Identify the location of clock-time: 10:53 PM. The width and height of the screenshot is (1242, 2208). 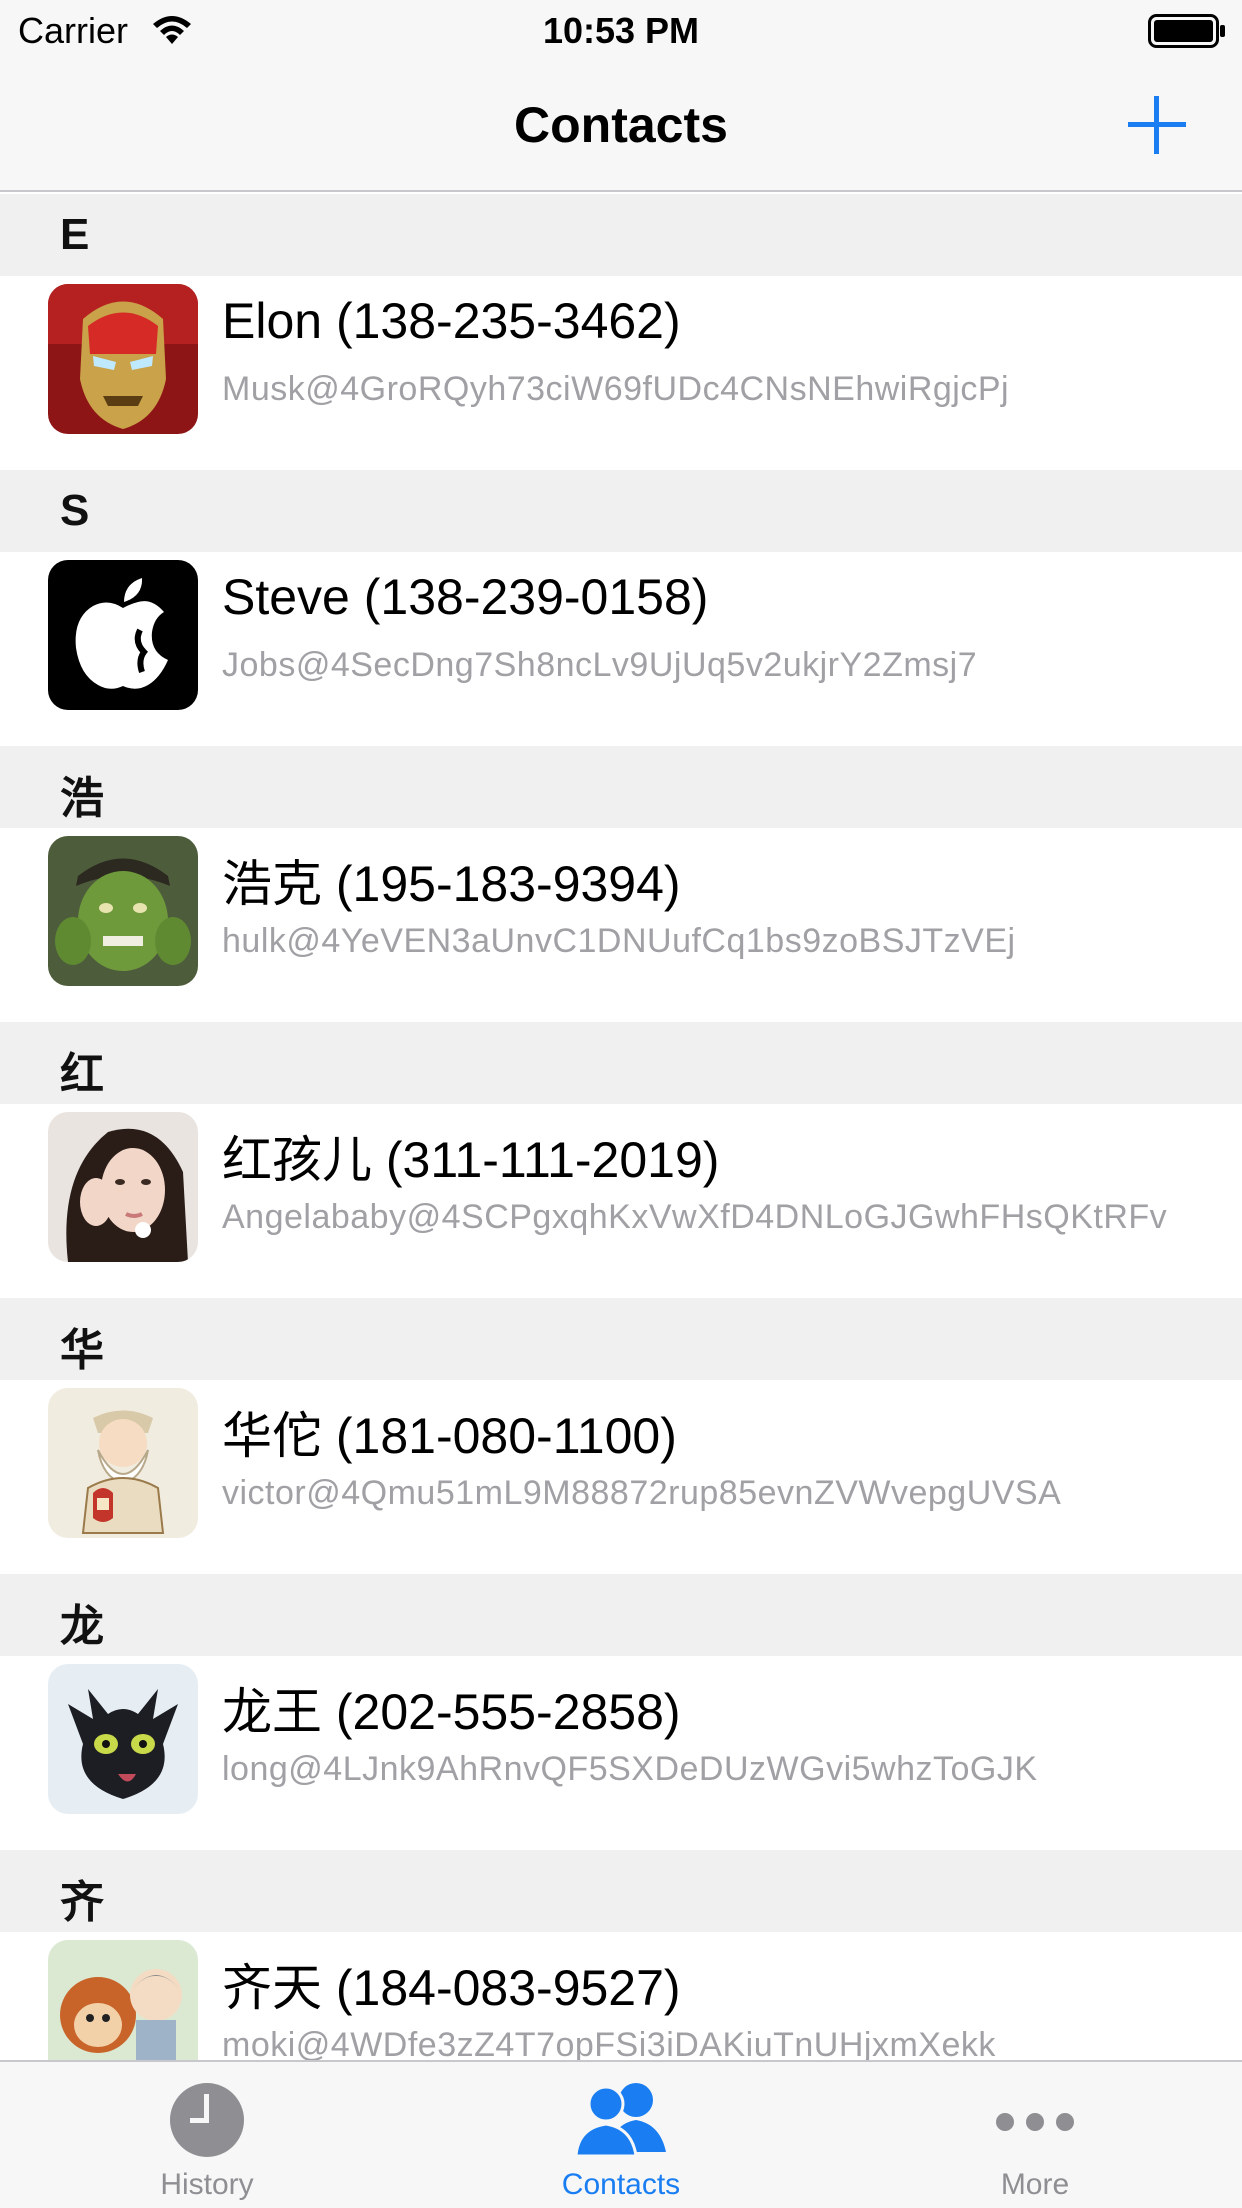
(621, 30).